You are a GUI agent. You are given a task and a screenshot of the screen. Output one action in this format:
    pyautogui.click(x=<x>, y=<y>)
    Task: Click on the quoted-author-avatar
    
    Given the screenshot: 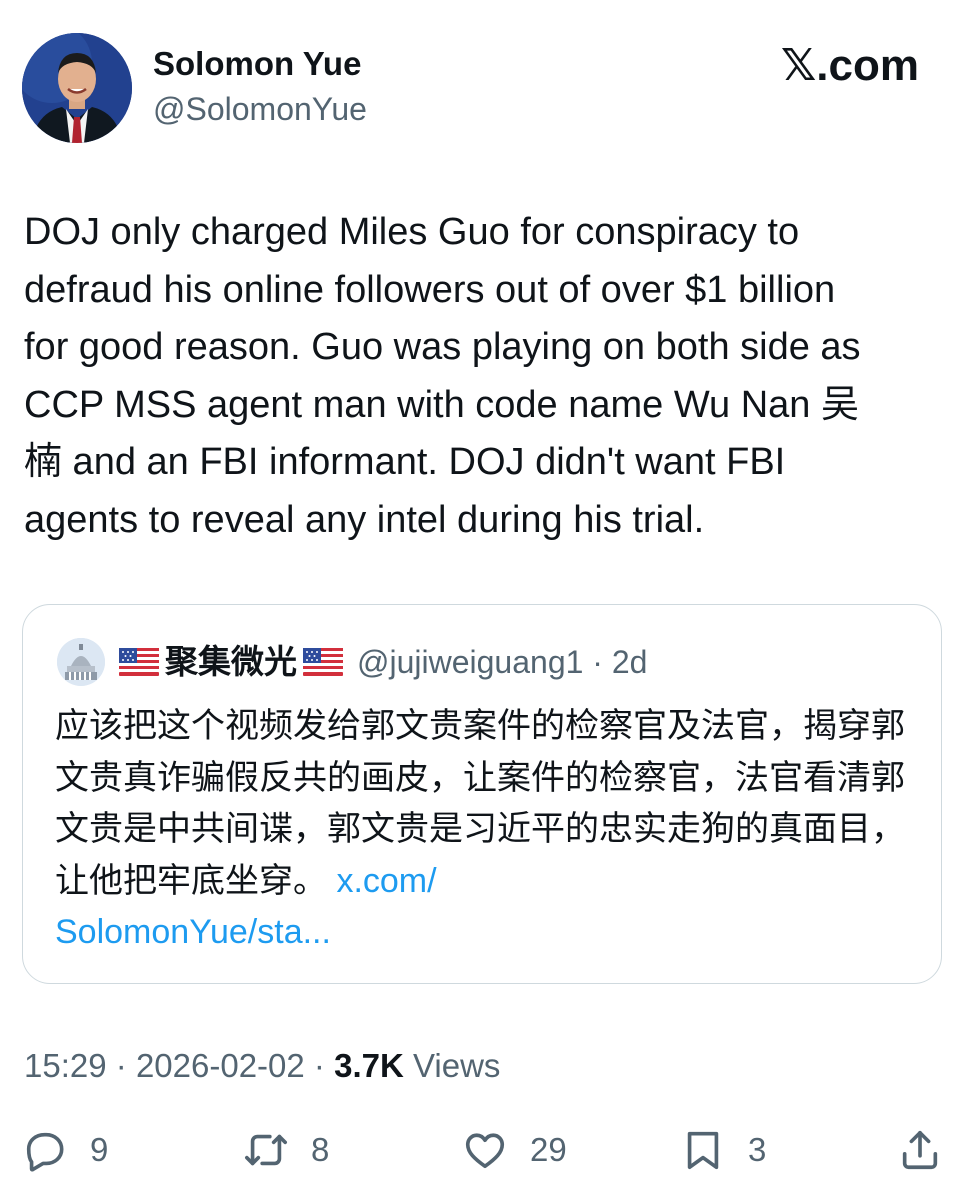 What is the action you would take?
    pyautogui.click(x=81, y=662)
    